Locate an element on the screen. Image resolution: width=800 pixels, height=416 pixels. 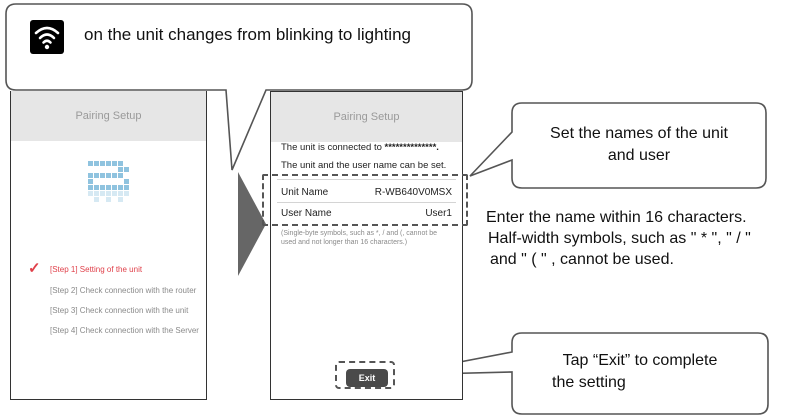
names-callout-line1: Set the names of the unit is located at coordinates (639, 133).